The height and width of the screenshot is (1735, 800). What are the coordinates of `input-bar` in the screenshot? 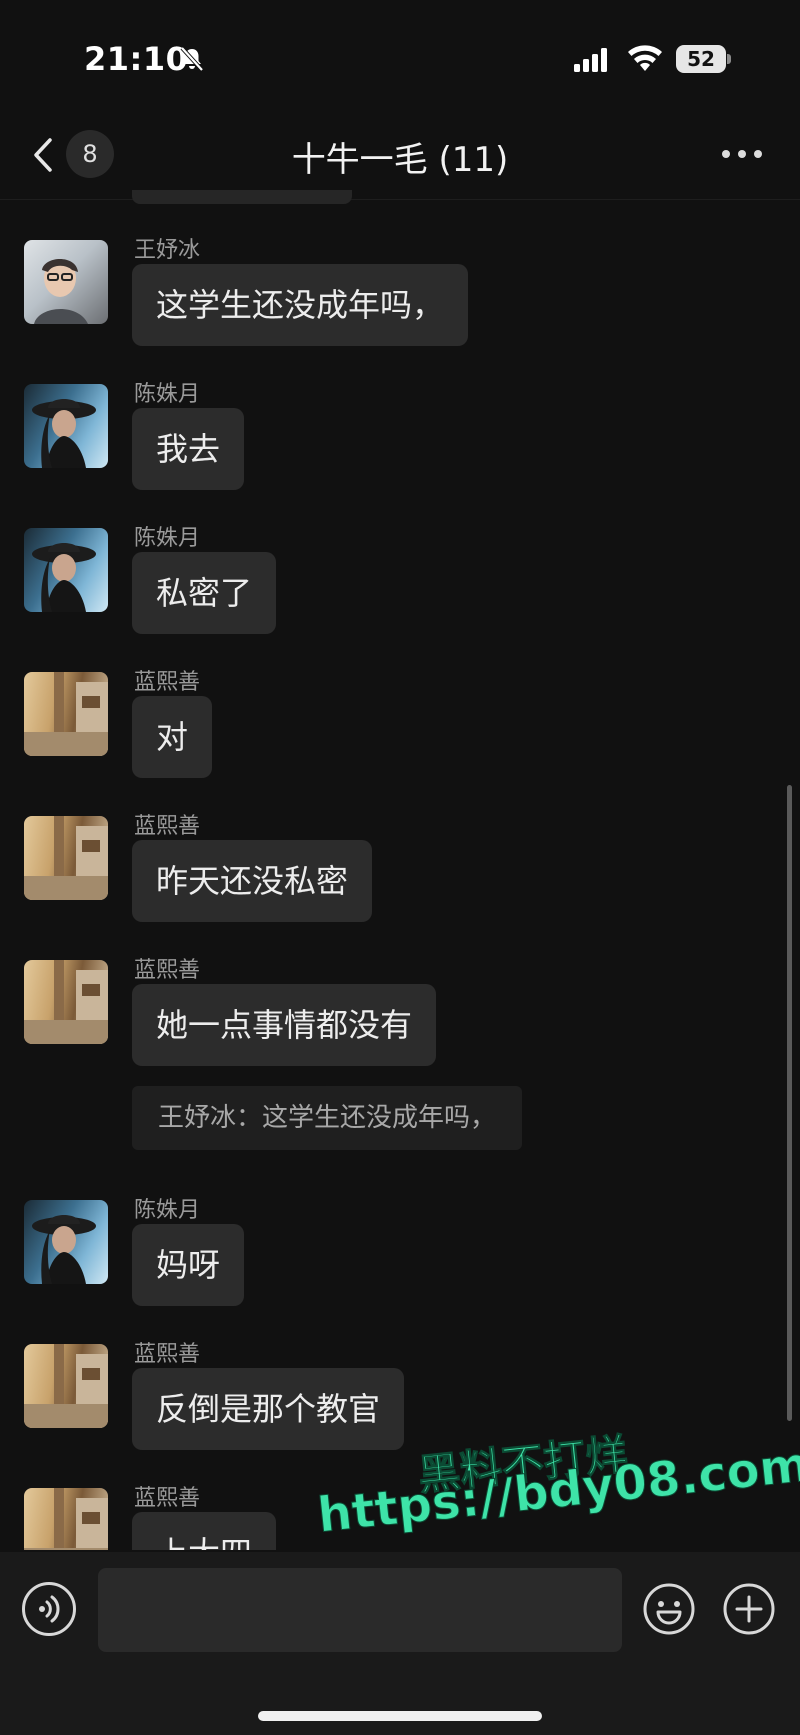 It's located at (400, 1643).